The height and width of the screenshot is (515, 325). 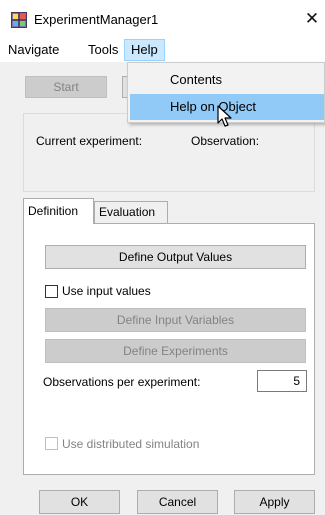 What do you see at coordinates (19, 20) in the screenshot?
I see `experiment-manager-icon` at bounding box center [19, 20].